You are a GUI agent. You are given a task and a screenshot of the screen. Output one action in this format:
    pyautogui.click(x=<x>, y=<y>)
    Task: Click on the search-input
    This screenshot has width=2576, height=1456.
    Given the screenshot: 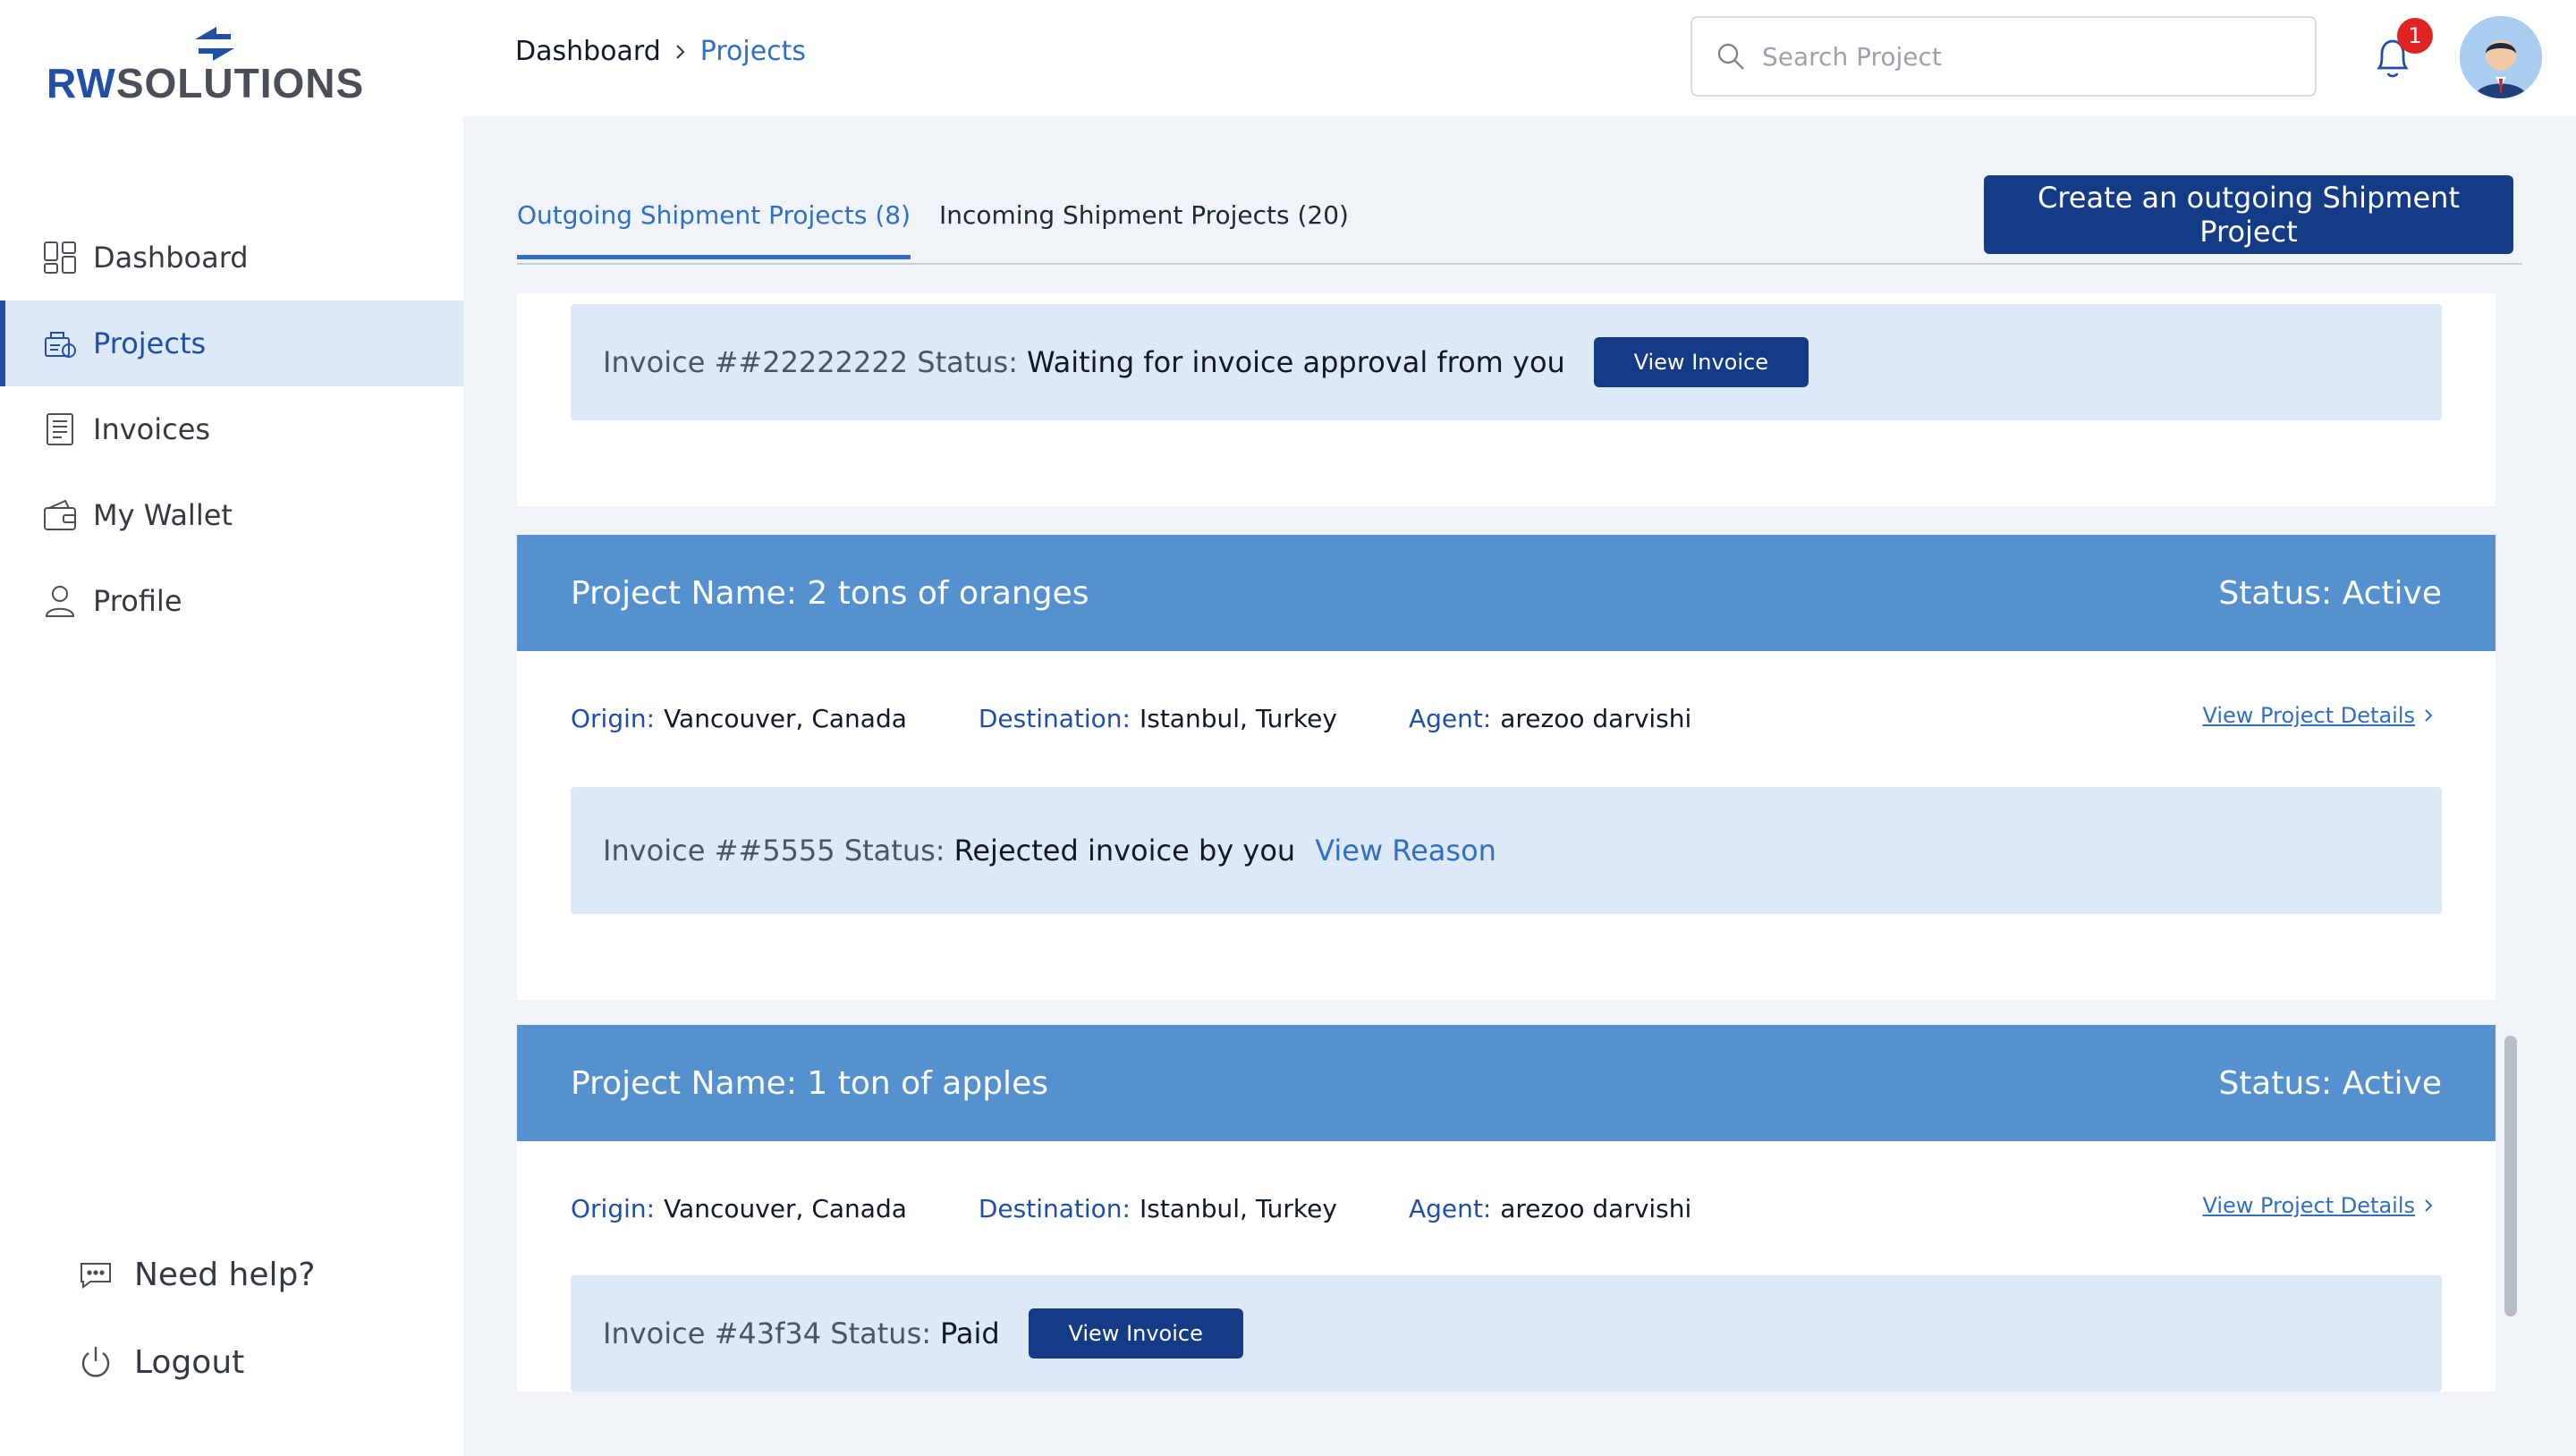 What is the action you would take?
    pyautogui.click(x=2010, y=56)
    